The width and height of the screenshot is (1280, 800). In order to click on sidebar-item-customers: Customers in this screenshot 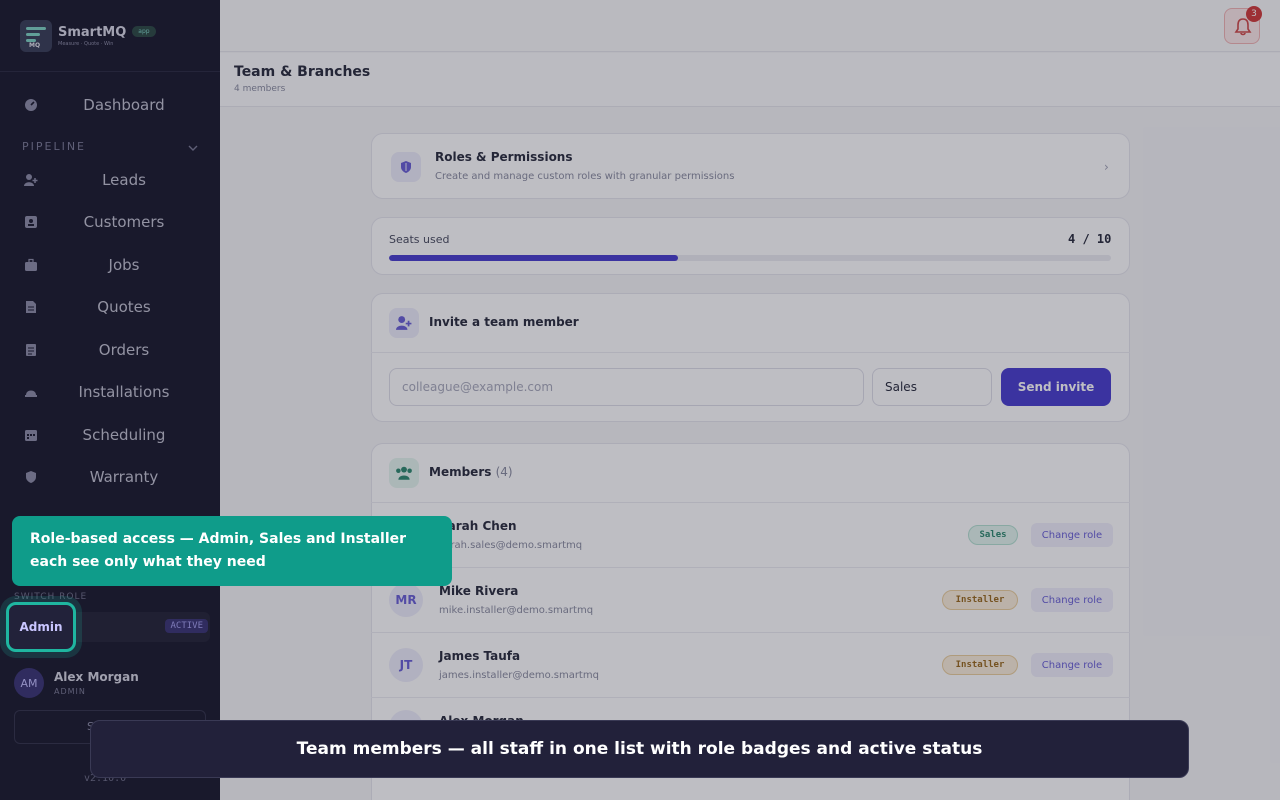, I will do `click(110, 222)`.